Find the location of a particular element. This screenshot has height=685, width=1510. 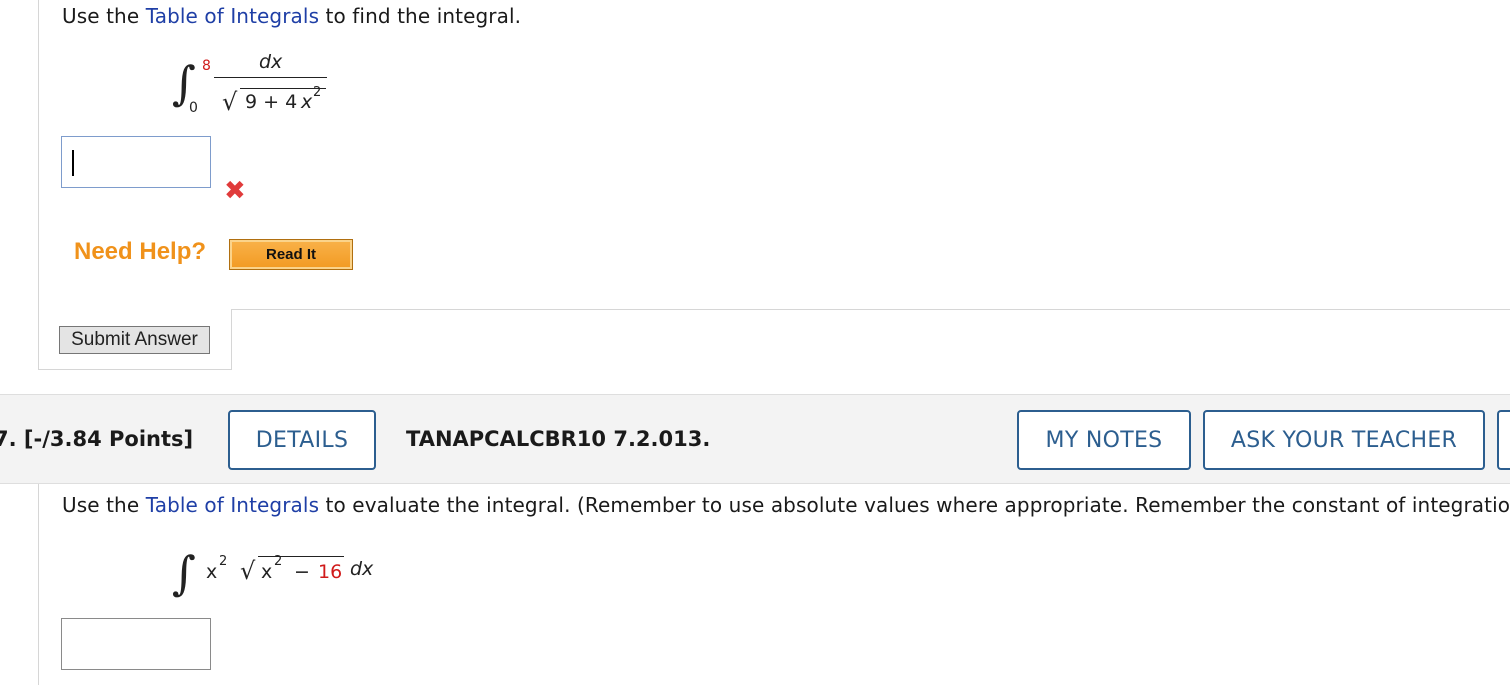

upper-limit: 8 is located at coordinates (206, 66).